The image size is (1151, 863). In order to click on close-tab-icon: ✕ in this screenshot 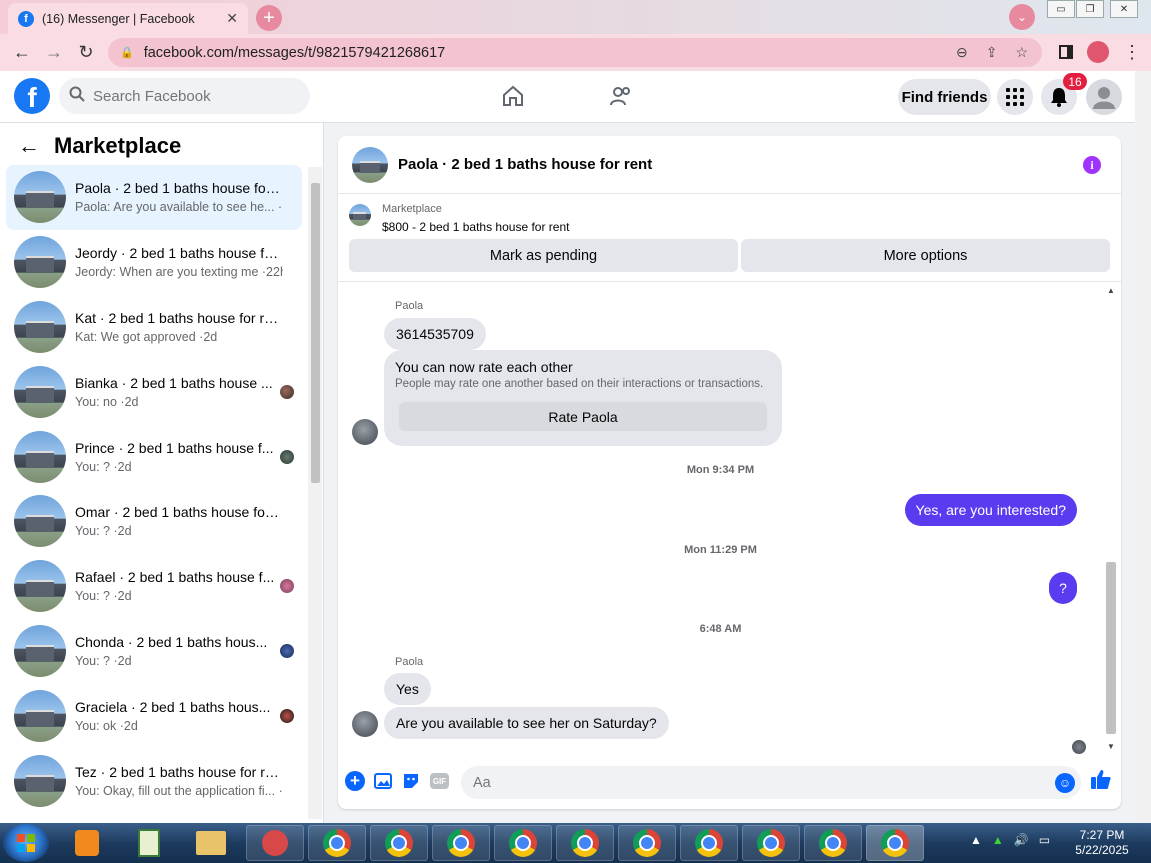, I will do `click(232, 18)`.